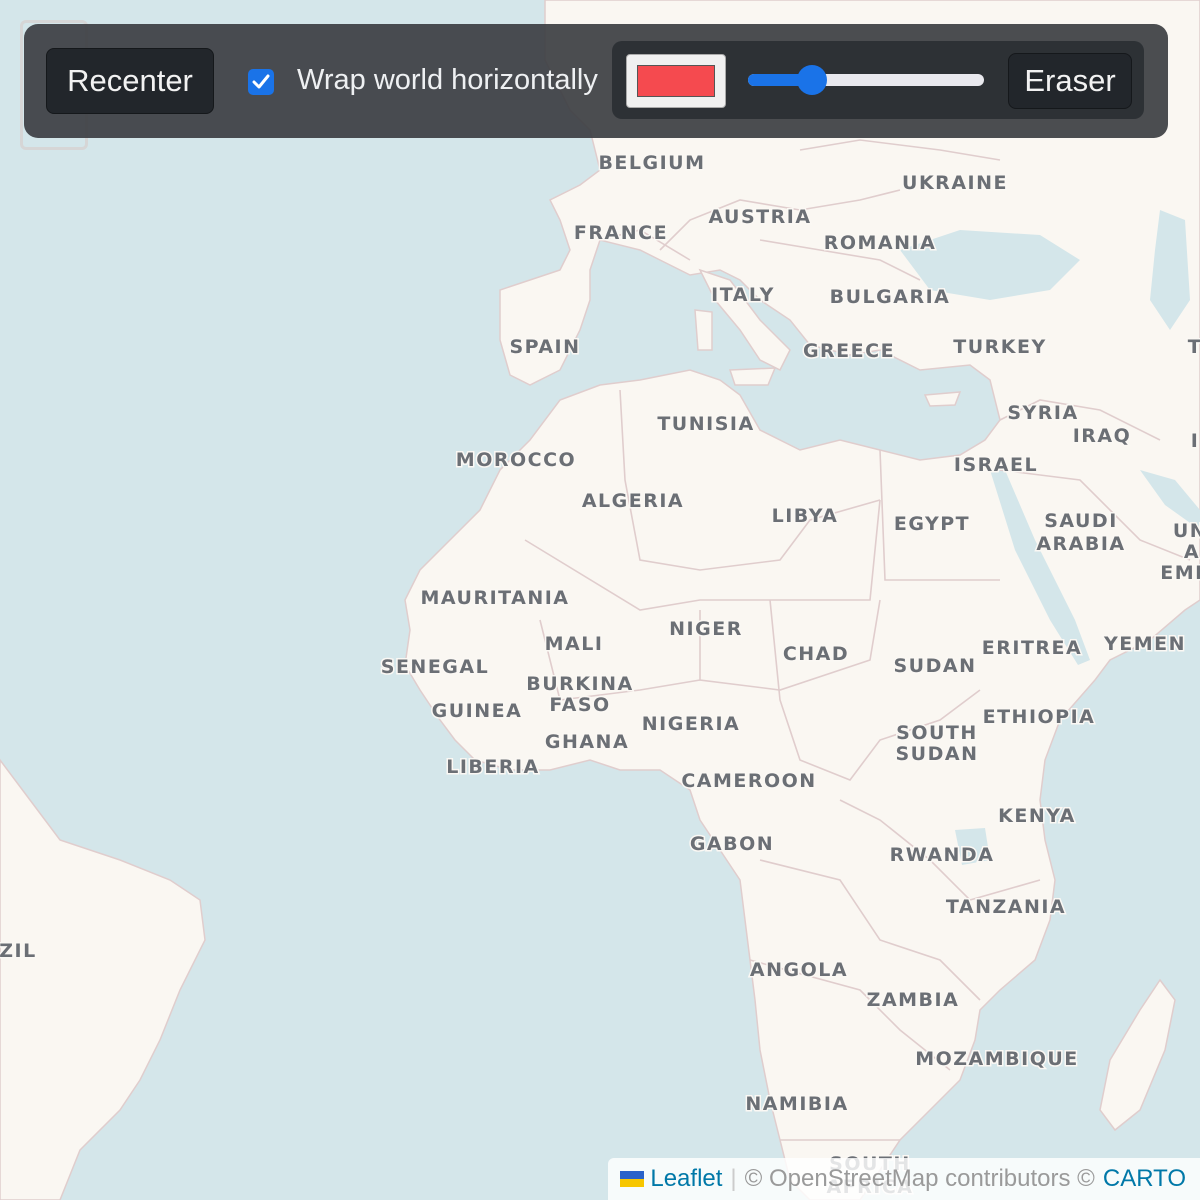 This screenshot has height=1200, width=1200. I want to click on carto-link: CARTO, so click(1144, 1179).